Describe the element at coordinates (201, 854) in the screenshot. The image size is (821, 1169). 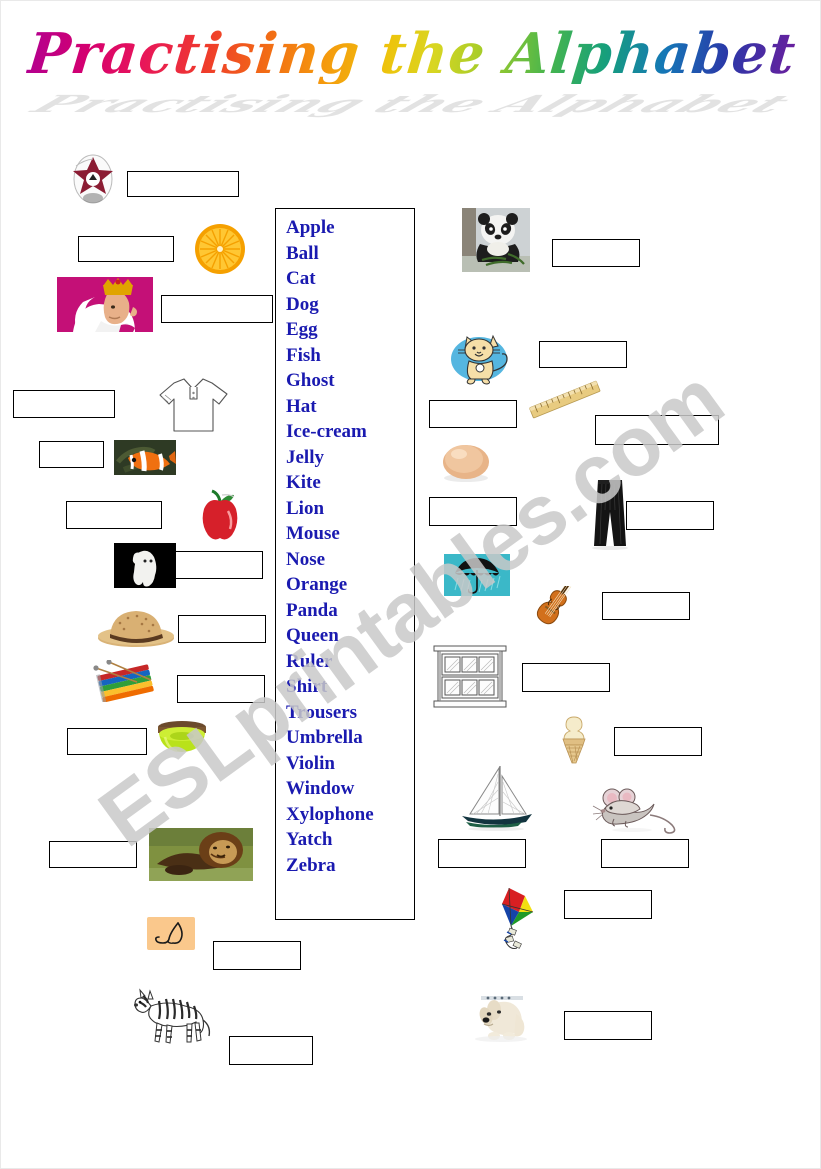
I see `lion-icon` at that location.